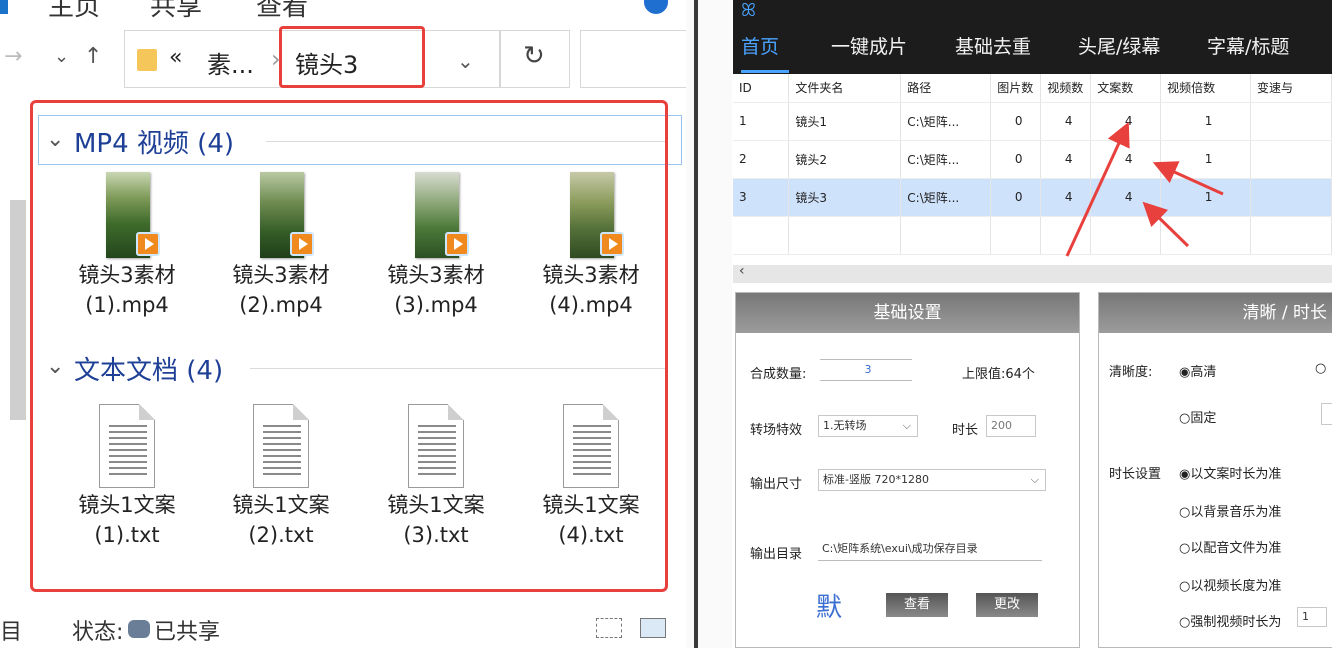 This screenshot has width=1332, height=648. Describe the element at coordinates (946, 88) in the screenshot. I see `col-header: 路径` at that location.